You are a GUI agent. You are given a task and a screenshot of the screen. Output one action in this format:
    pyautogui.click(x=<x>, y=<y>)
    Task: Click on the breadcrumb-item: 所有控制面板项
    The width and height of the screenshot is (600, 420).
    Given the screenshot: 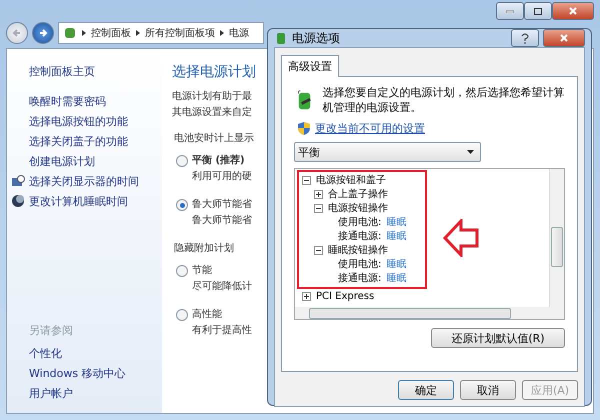 What is the action you would take?
    pyautogui.click(x=180, y=33)
    